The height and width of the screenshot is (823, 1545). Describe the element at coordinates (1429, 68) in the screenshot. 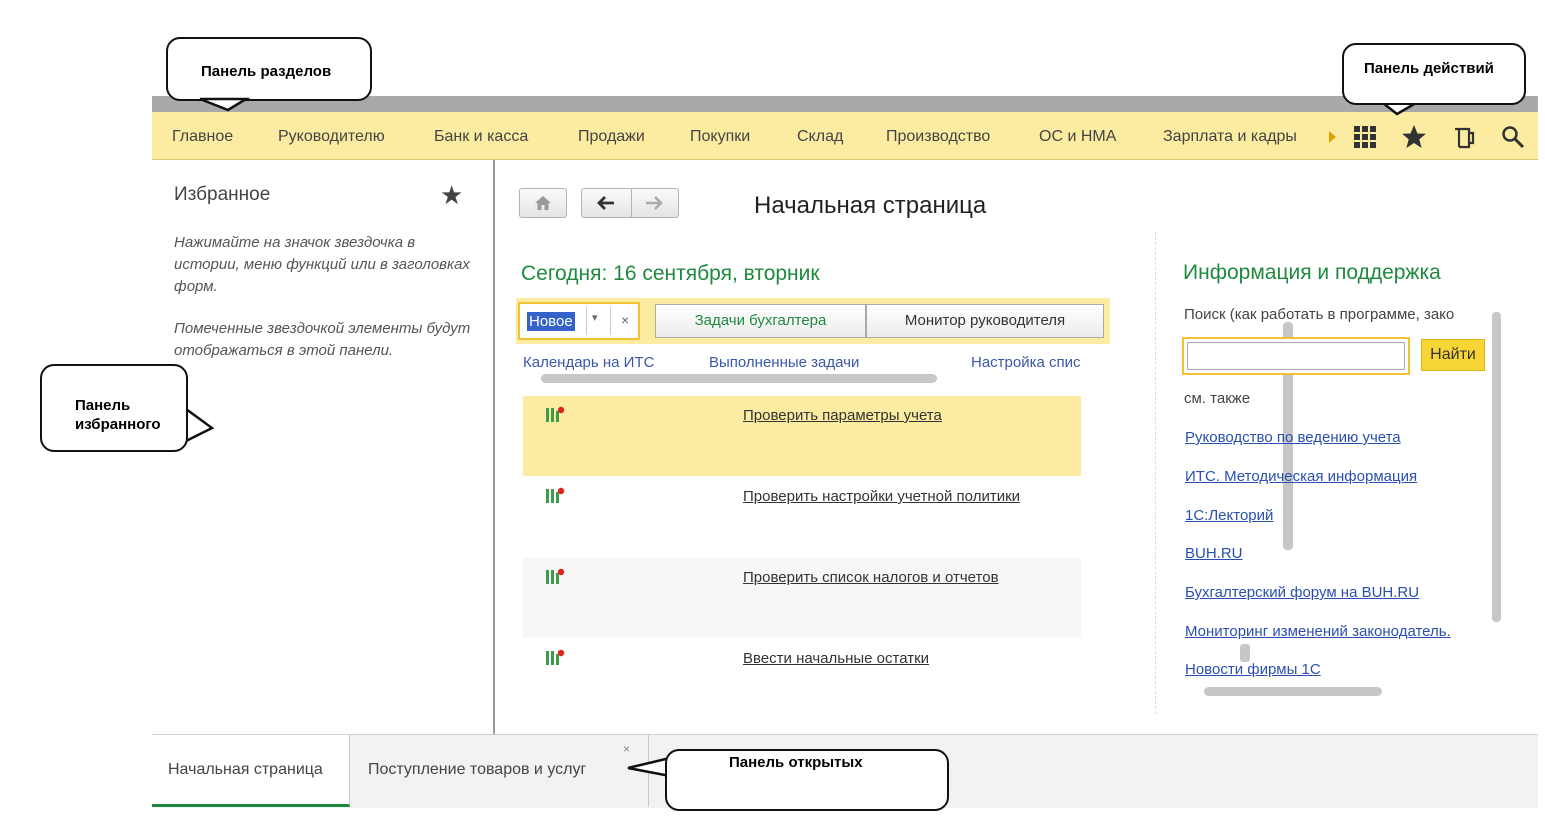

I see `callout-actions-text: Панель действий` at that location.